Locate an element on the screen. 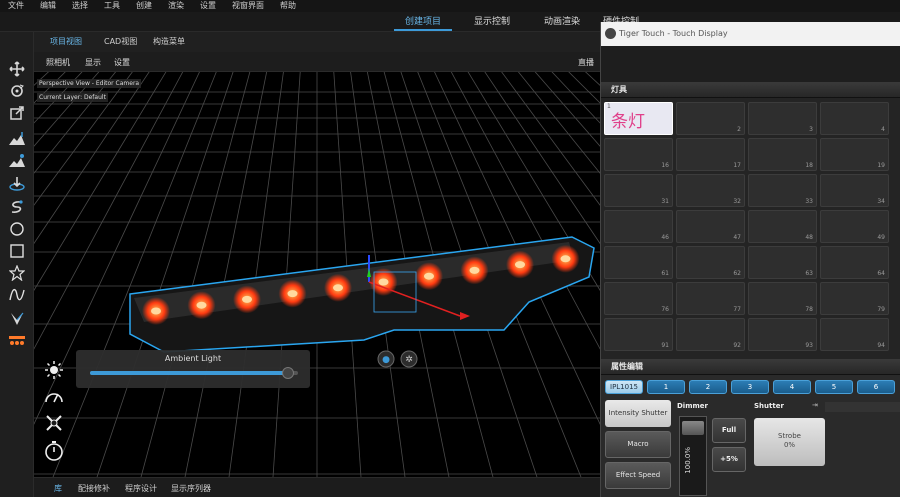 The width and height of the screenshot is (900, 497). circle-icon is located at coordinates (17, 229).